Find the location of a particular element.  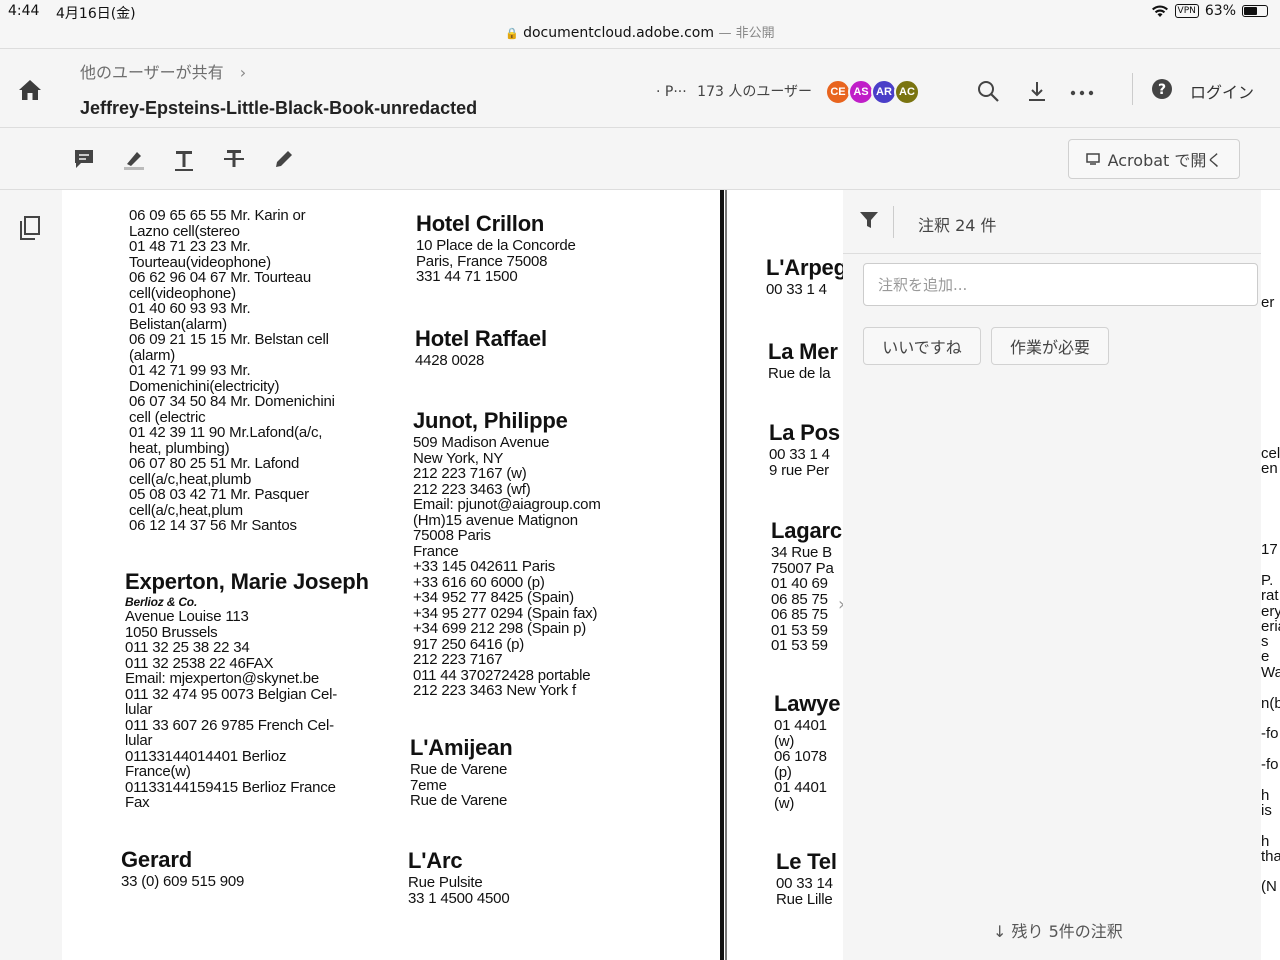

entry-line: Belistan(alarm) is located at coordinates (178, 324).